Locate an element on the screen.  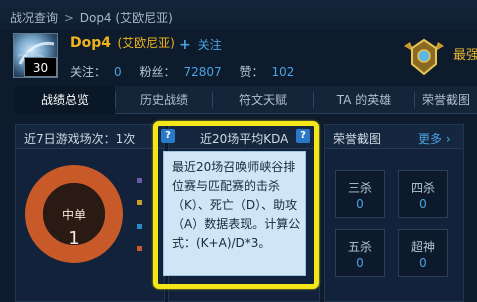
tab-champions: TA 的英雄 is located at coordinates (364, 100).